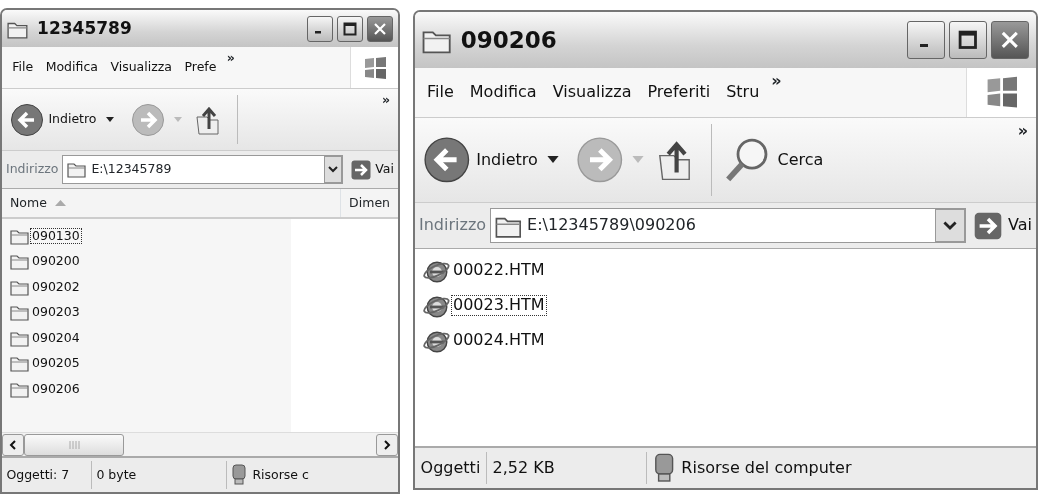  What do you see at coordinates (841, 468) in the screenshot?
I see `status-pane: Risorse del computer` at bounding box center [841, 468].